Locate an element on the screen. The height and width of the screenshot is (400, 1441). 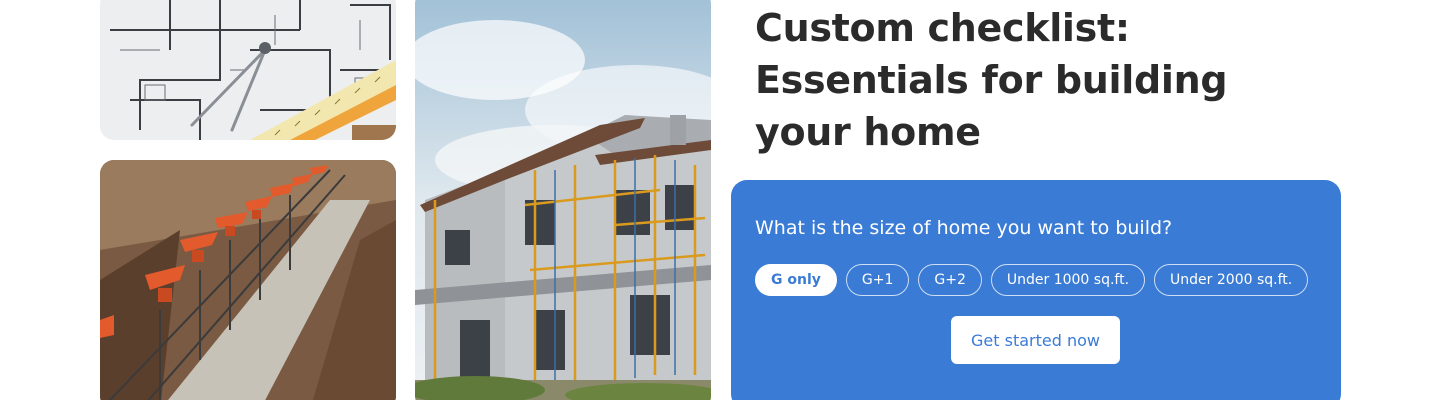
page-title-line-2: Essentials for building is located at coordinates (991, 80).